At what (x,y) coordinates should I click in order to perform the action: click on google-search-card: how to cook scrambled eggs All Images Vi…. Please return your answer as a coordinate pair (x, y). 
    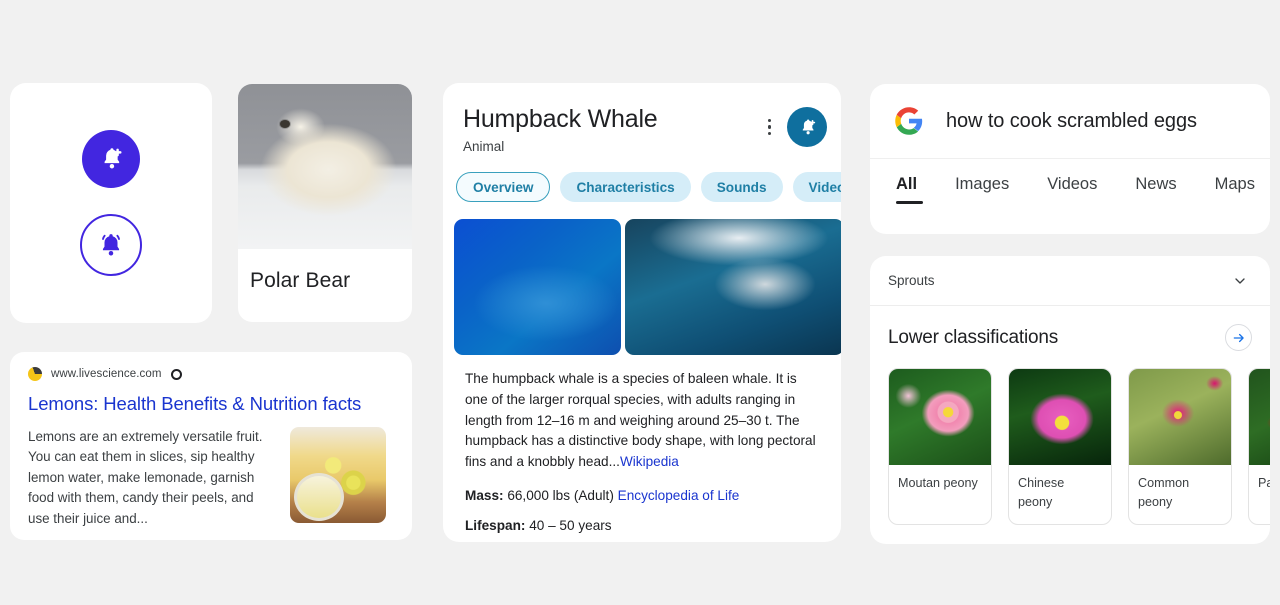
    Looking at the image, I should click on (1070, 159).